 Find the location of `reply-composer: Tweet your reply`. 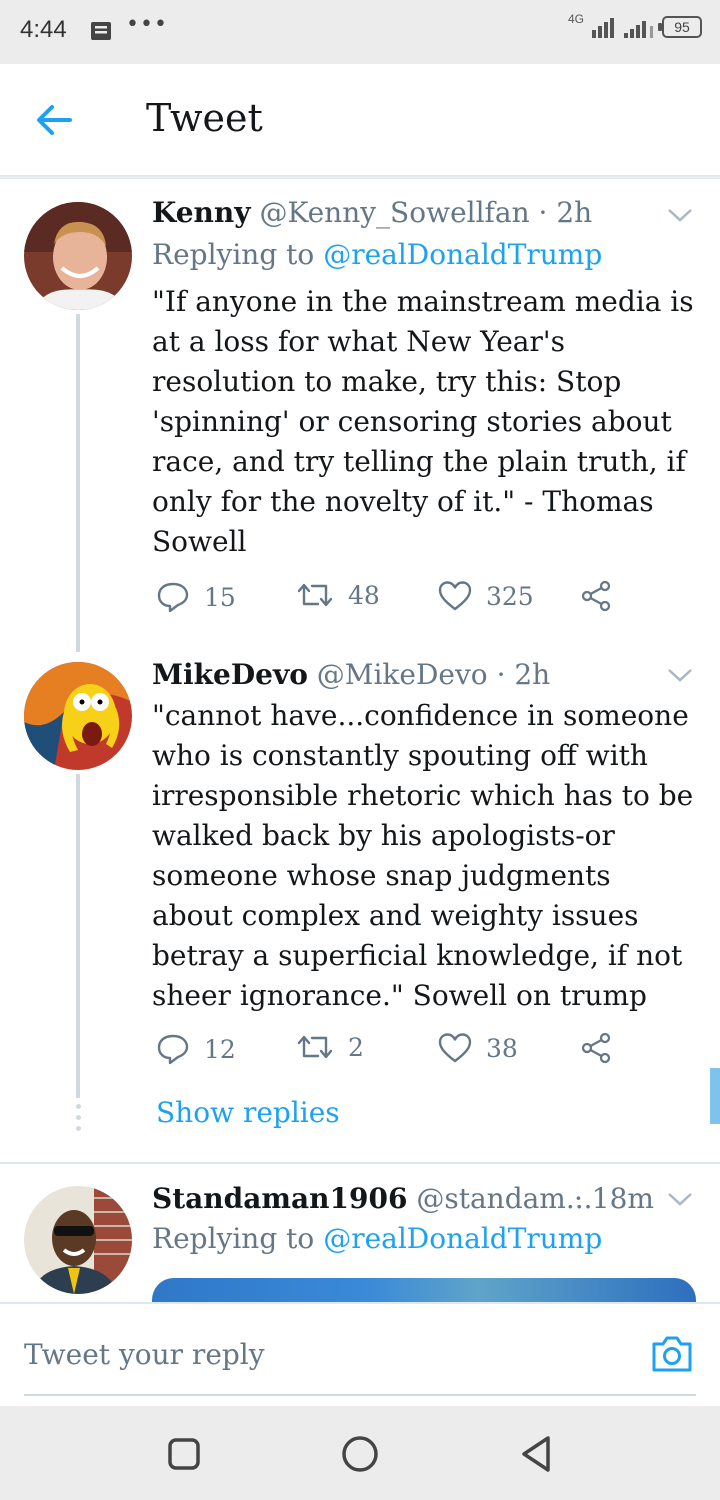

reply-composer: Tweet your reply is located at coordinates (360, 1354).